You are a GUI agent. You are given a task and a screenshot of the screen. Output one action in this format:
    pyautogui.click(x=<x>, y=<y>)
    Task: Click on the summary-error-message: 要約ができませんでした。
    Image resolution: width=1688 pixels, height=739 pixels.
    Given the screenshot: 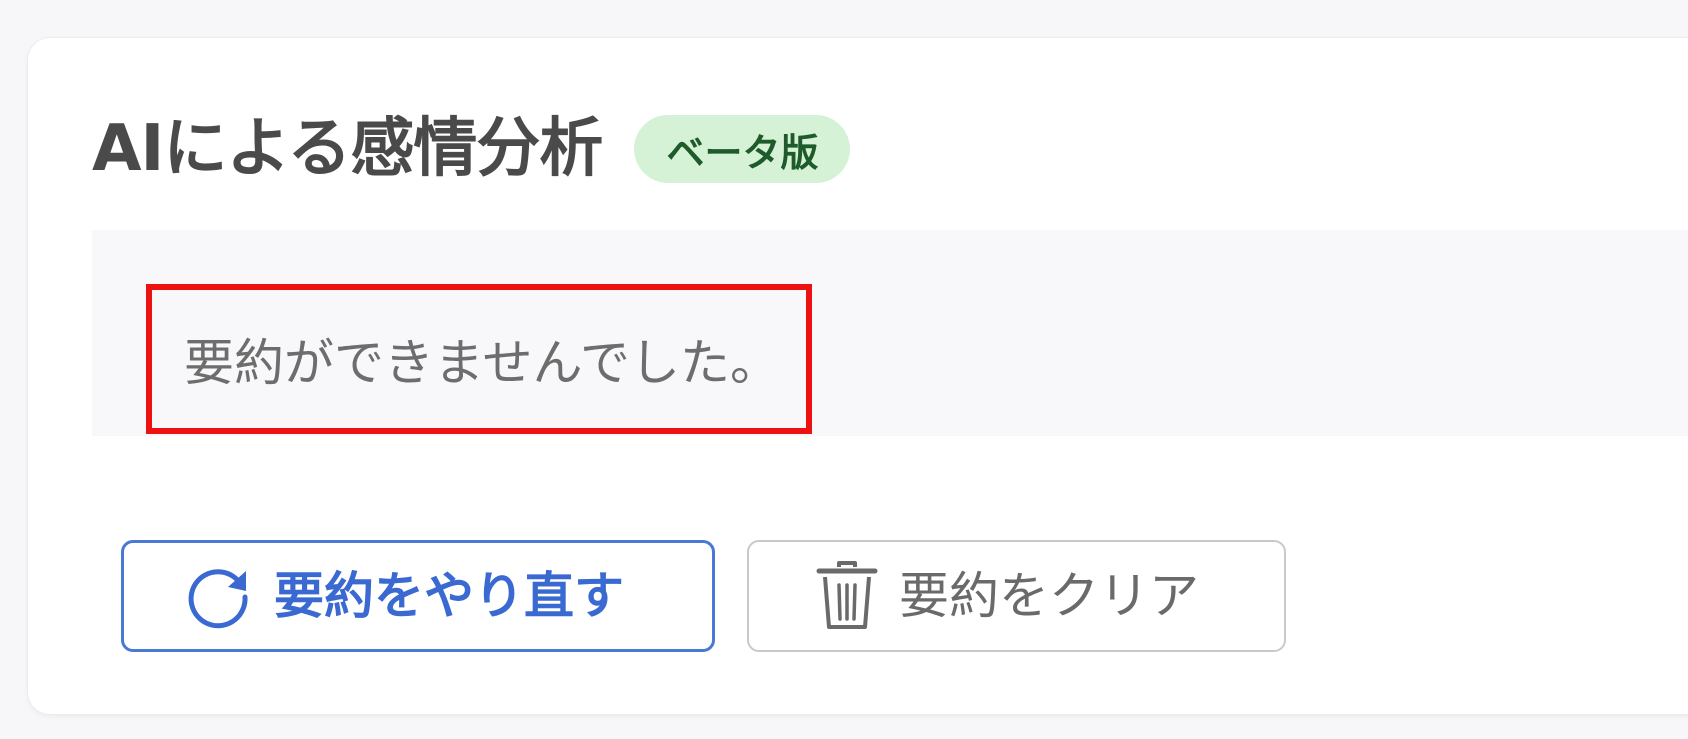 What is the action you would take?
    pyautogui.click(x=482, y=363)
    